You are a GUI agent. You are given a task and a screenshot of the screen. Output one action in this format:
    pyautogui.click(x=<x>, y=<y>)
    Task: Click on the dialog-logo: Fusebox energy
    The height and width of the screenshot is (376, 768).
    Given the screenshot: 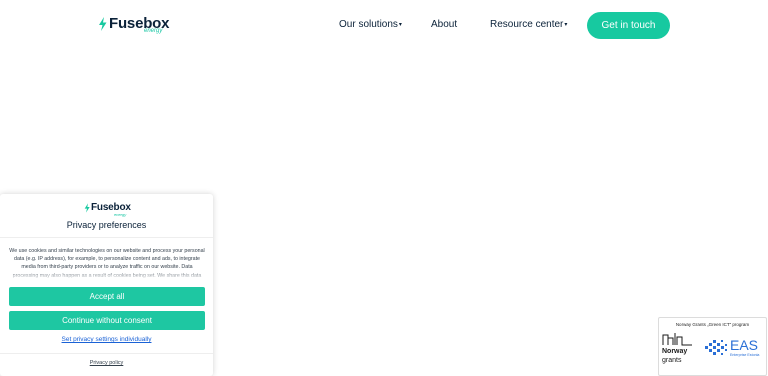 What is the action you would take?
    pyautogui.click(x=107, y=209)
    